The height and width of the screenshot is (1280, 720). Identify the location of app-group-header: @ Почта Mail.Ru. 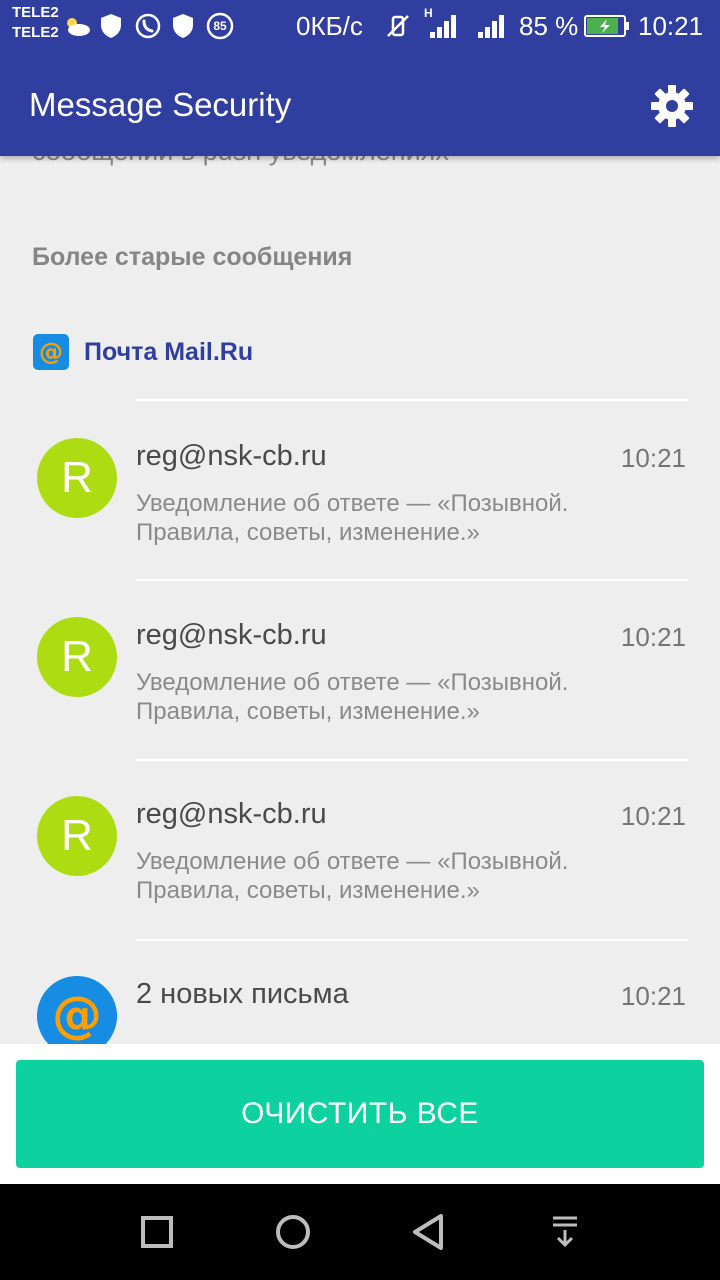
(142, 352).